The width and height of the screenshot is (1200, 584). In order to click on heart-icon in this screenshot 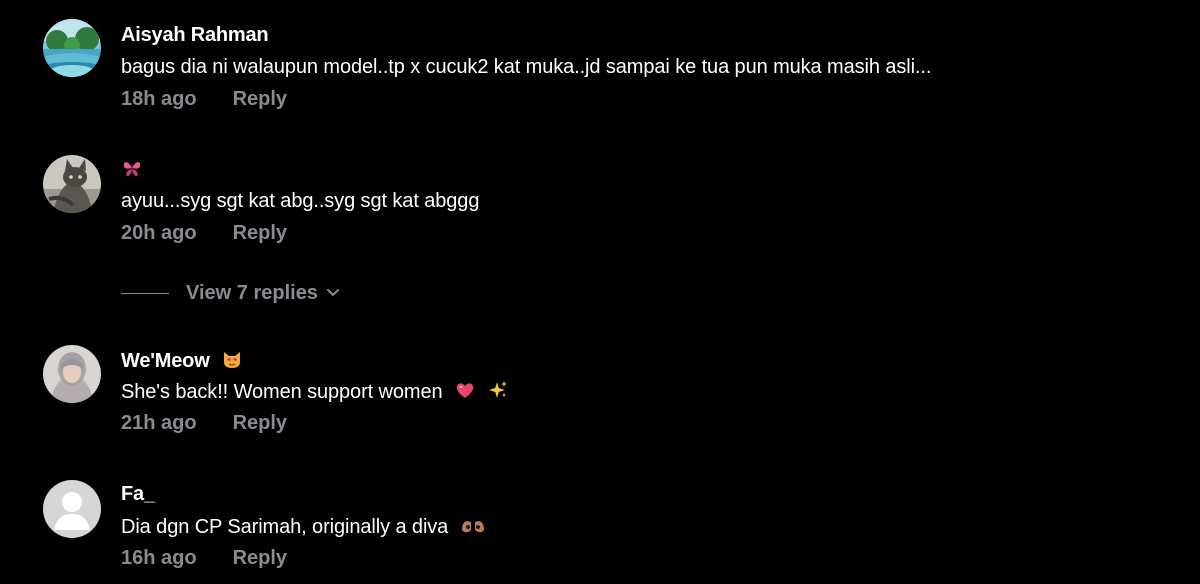, I will do `click(465, 390)`.